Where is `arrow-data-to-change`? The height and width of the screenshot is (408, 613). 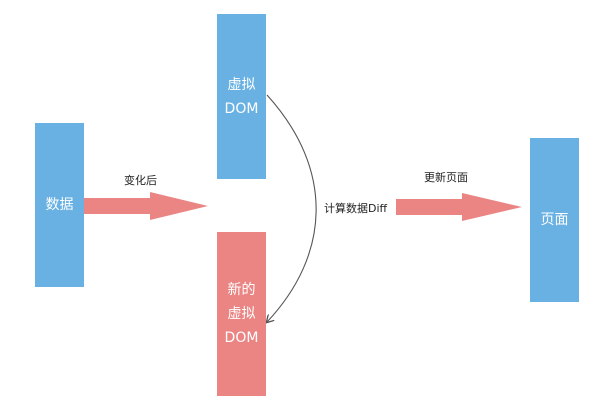 arrow-data-to-change is located at coordinates (146, 206).